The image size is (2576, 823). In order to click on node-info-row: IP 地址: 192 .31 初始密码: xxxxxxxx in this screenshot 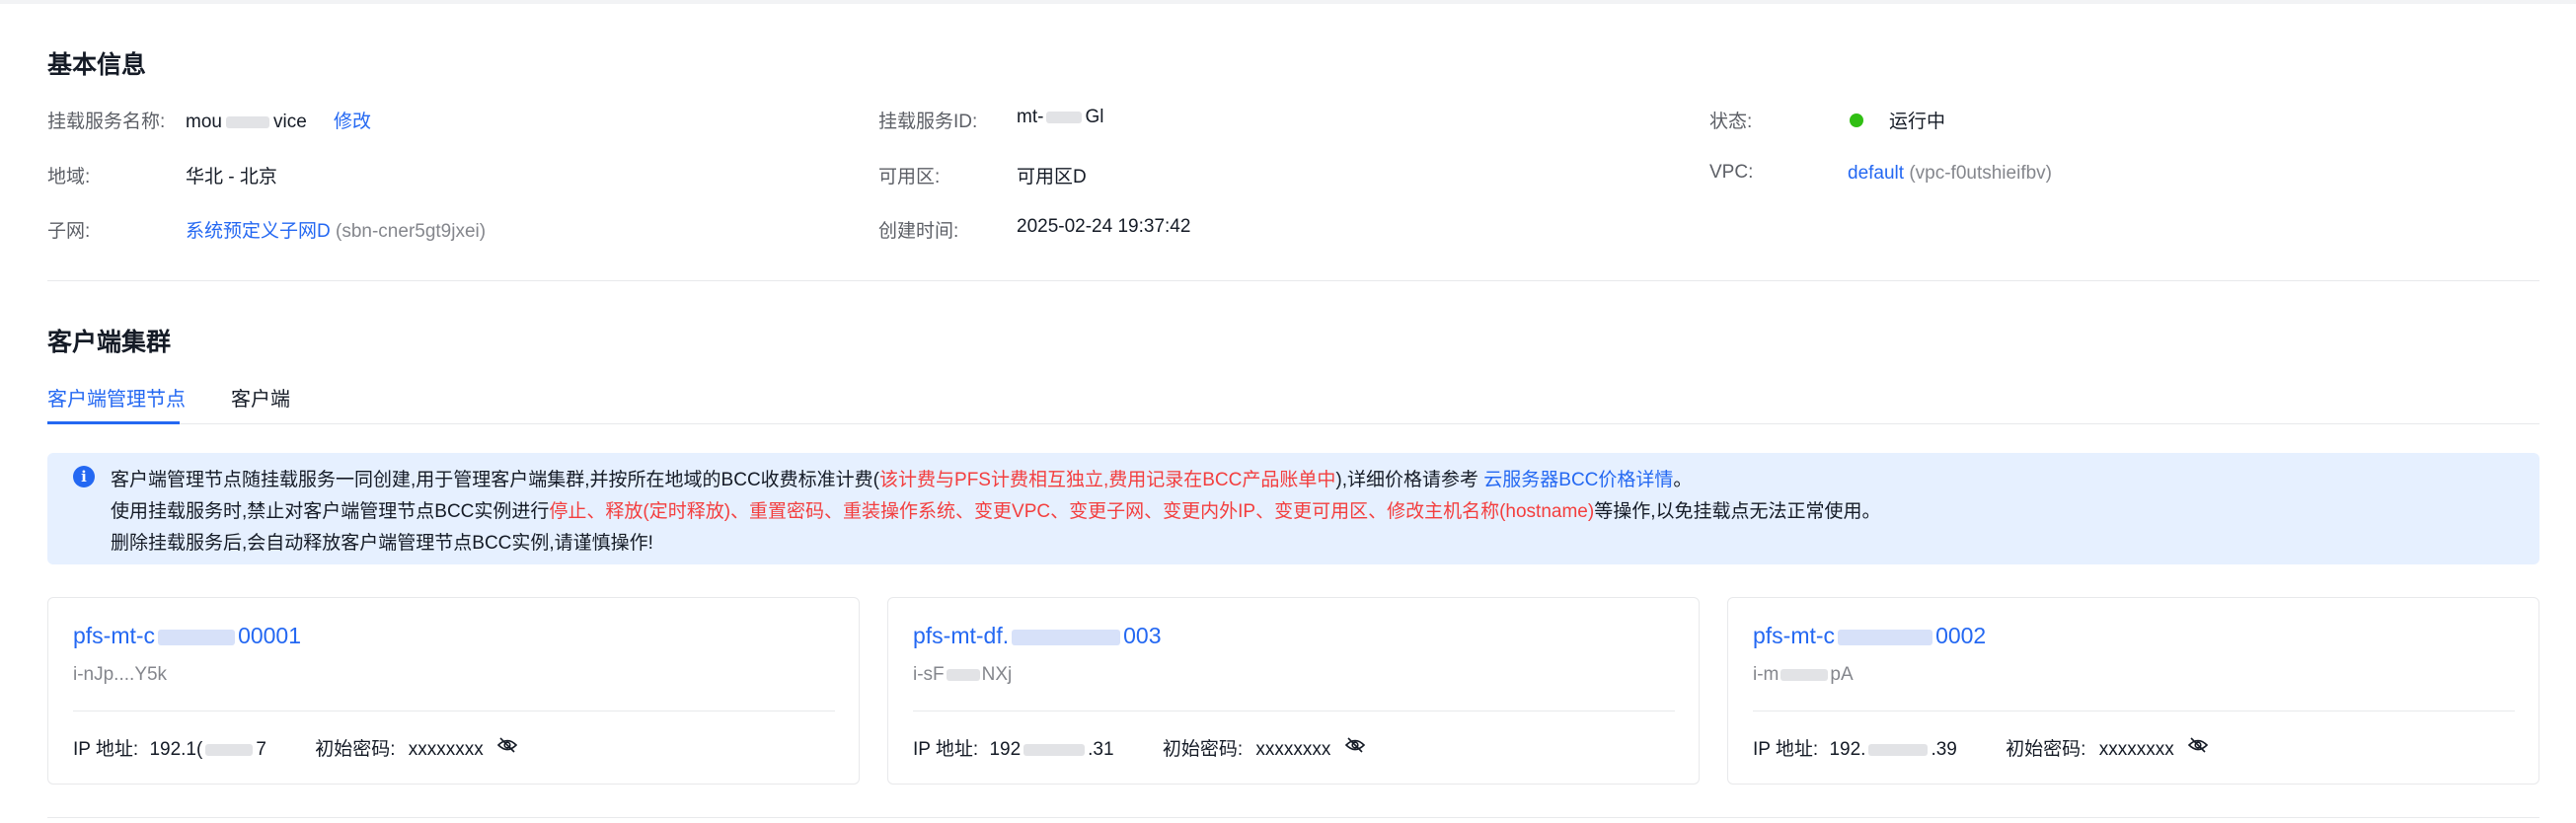, I will do `click(1140, 747)`.